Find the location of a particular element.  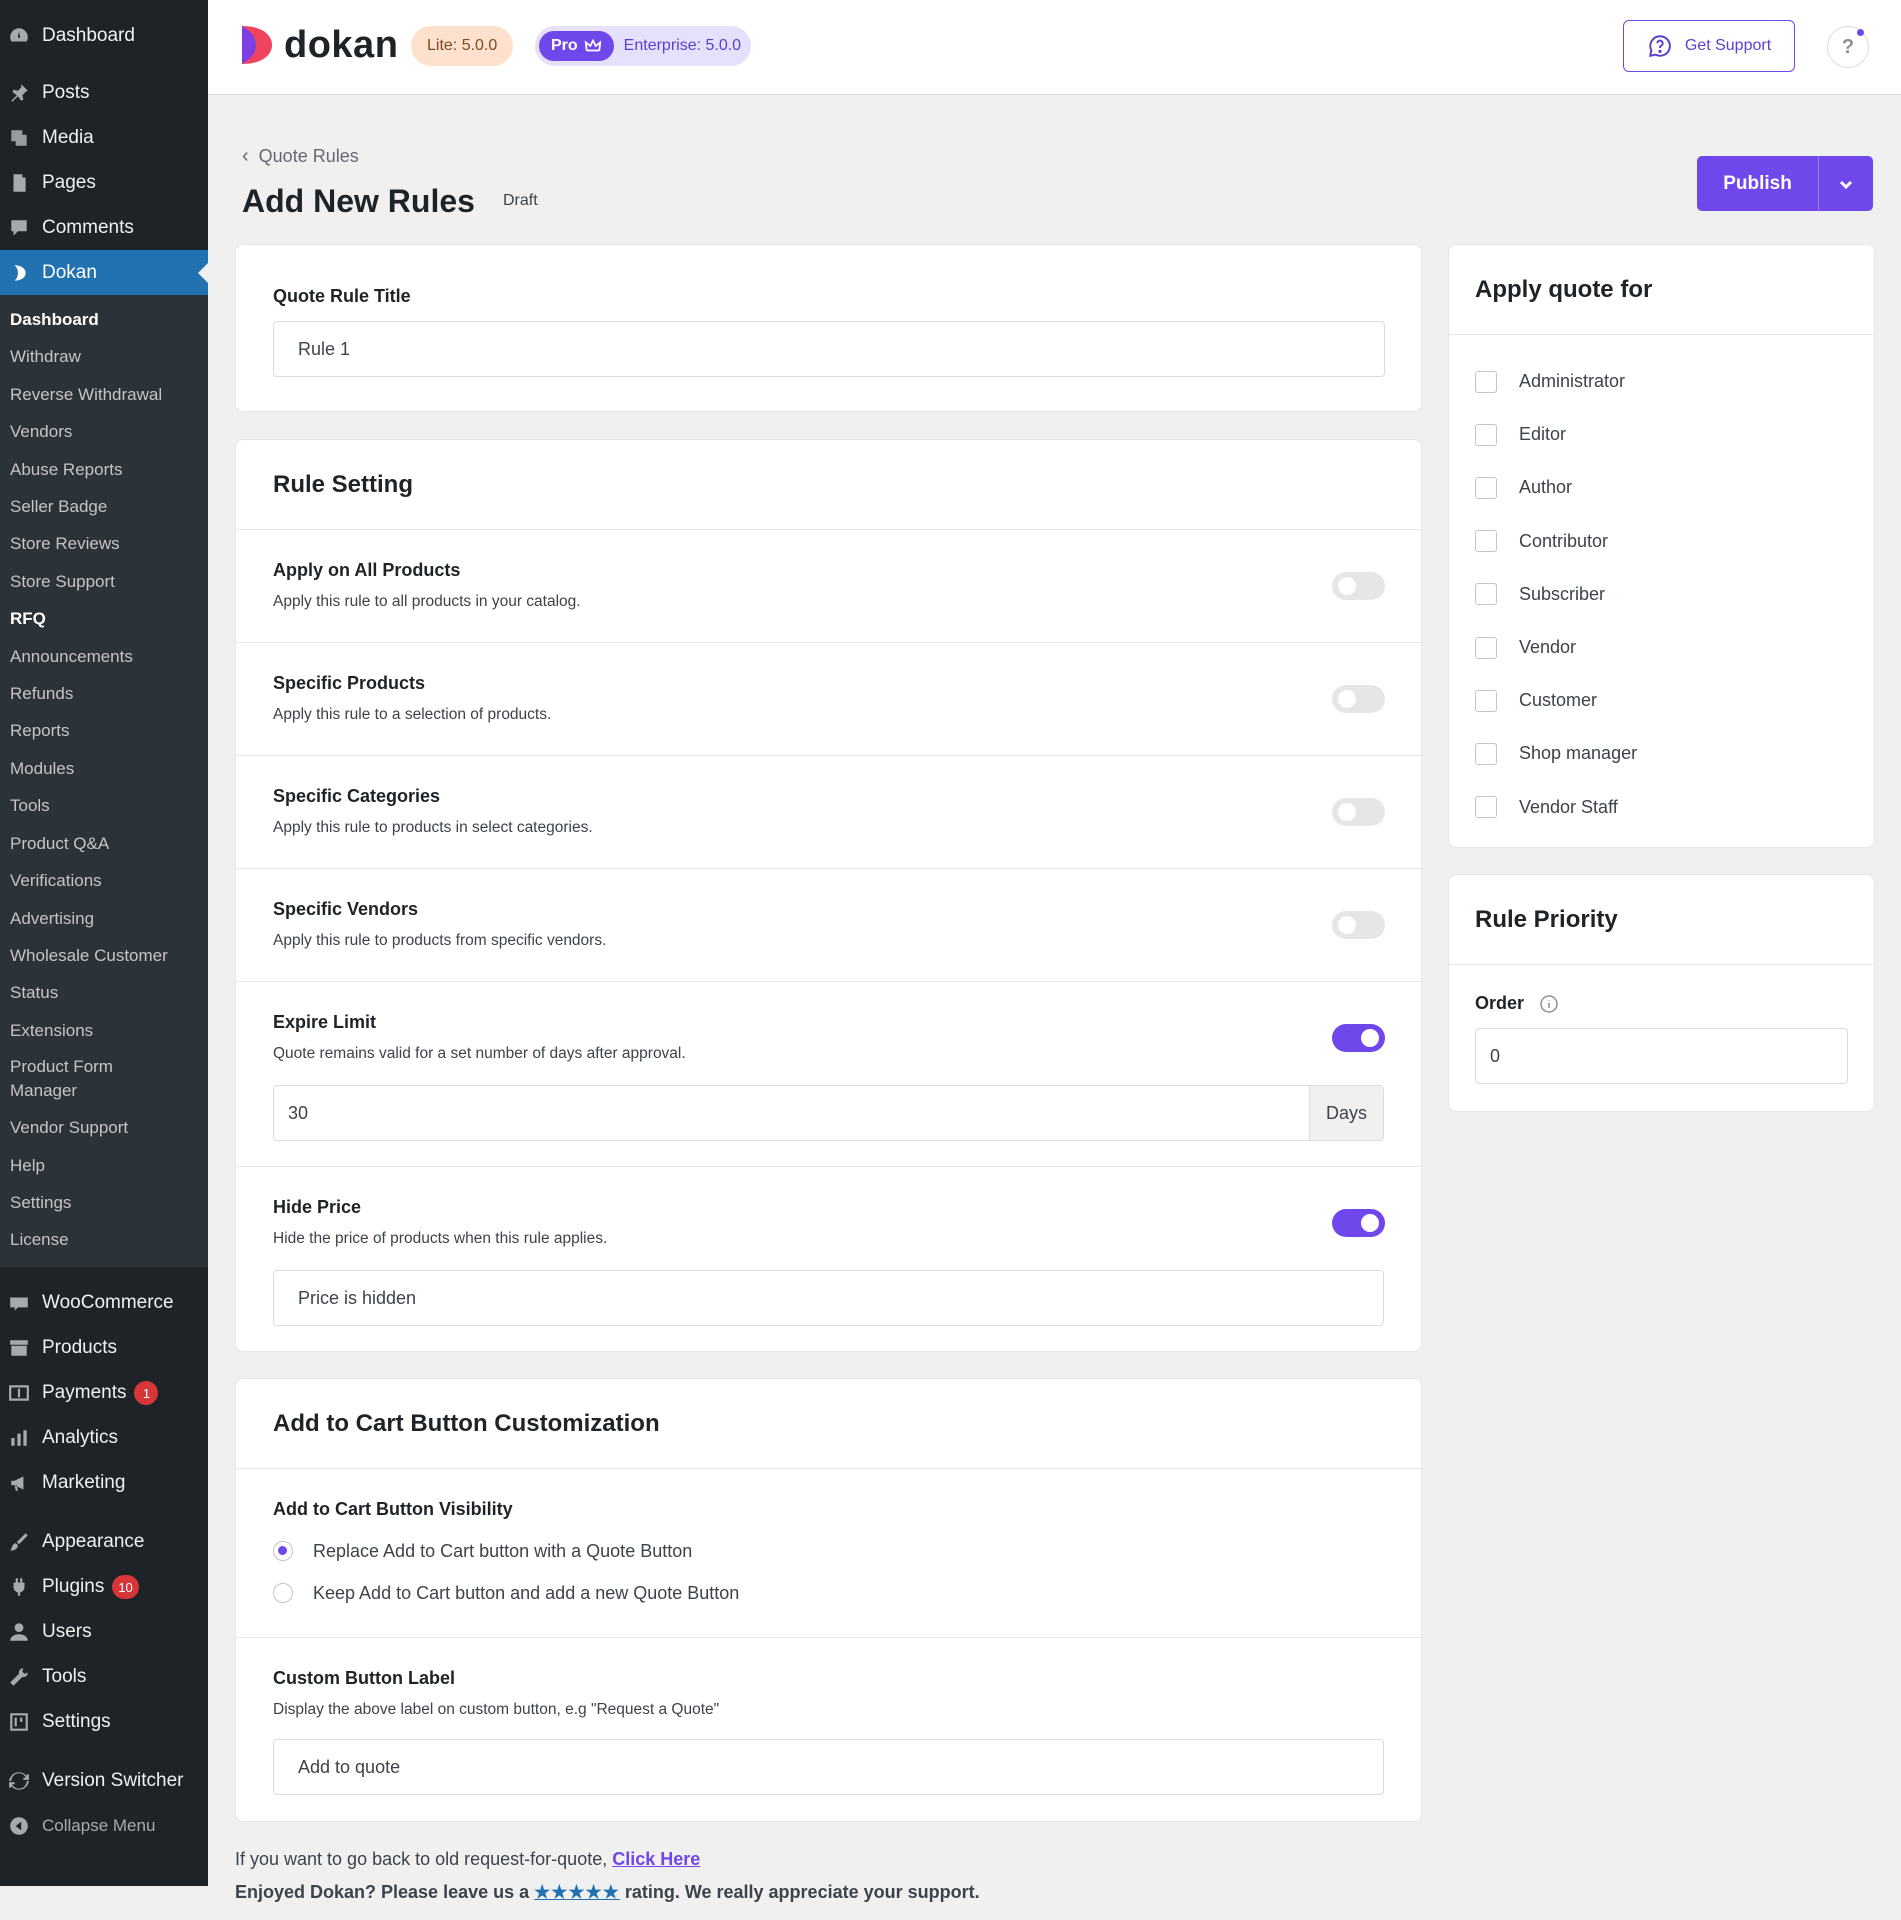

submenu-wholesale-customer: Wholesale Customer is located at coordinates (104, 955).